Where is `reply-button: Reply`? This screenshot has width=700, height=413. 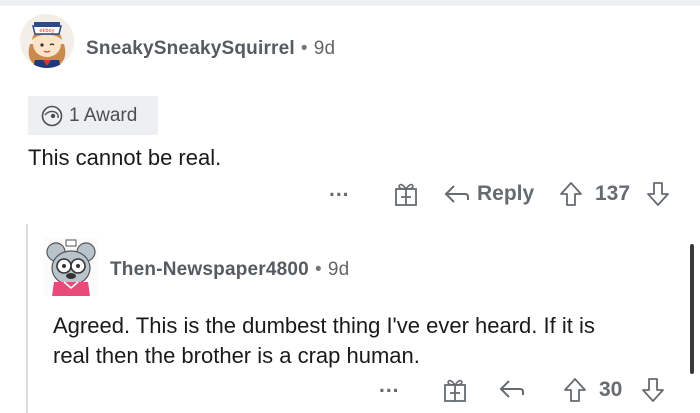 reply-button: Reply is located at coordinates (488, 194).